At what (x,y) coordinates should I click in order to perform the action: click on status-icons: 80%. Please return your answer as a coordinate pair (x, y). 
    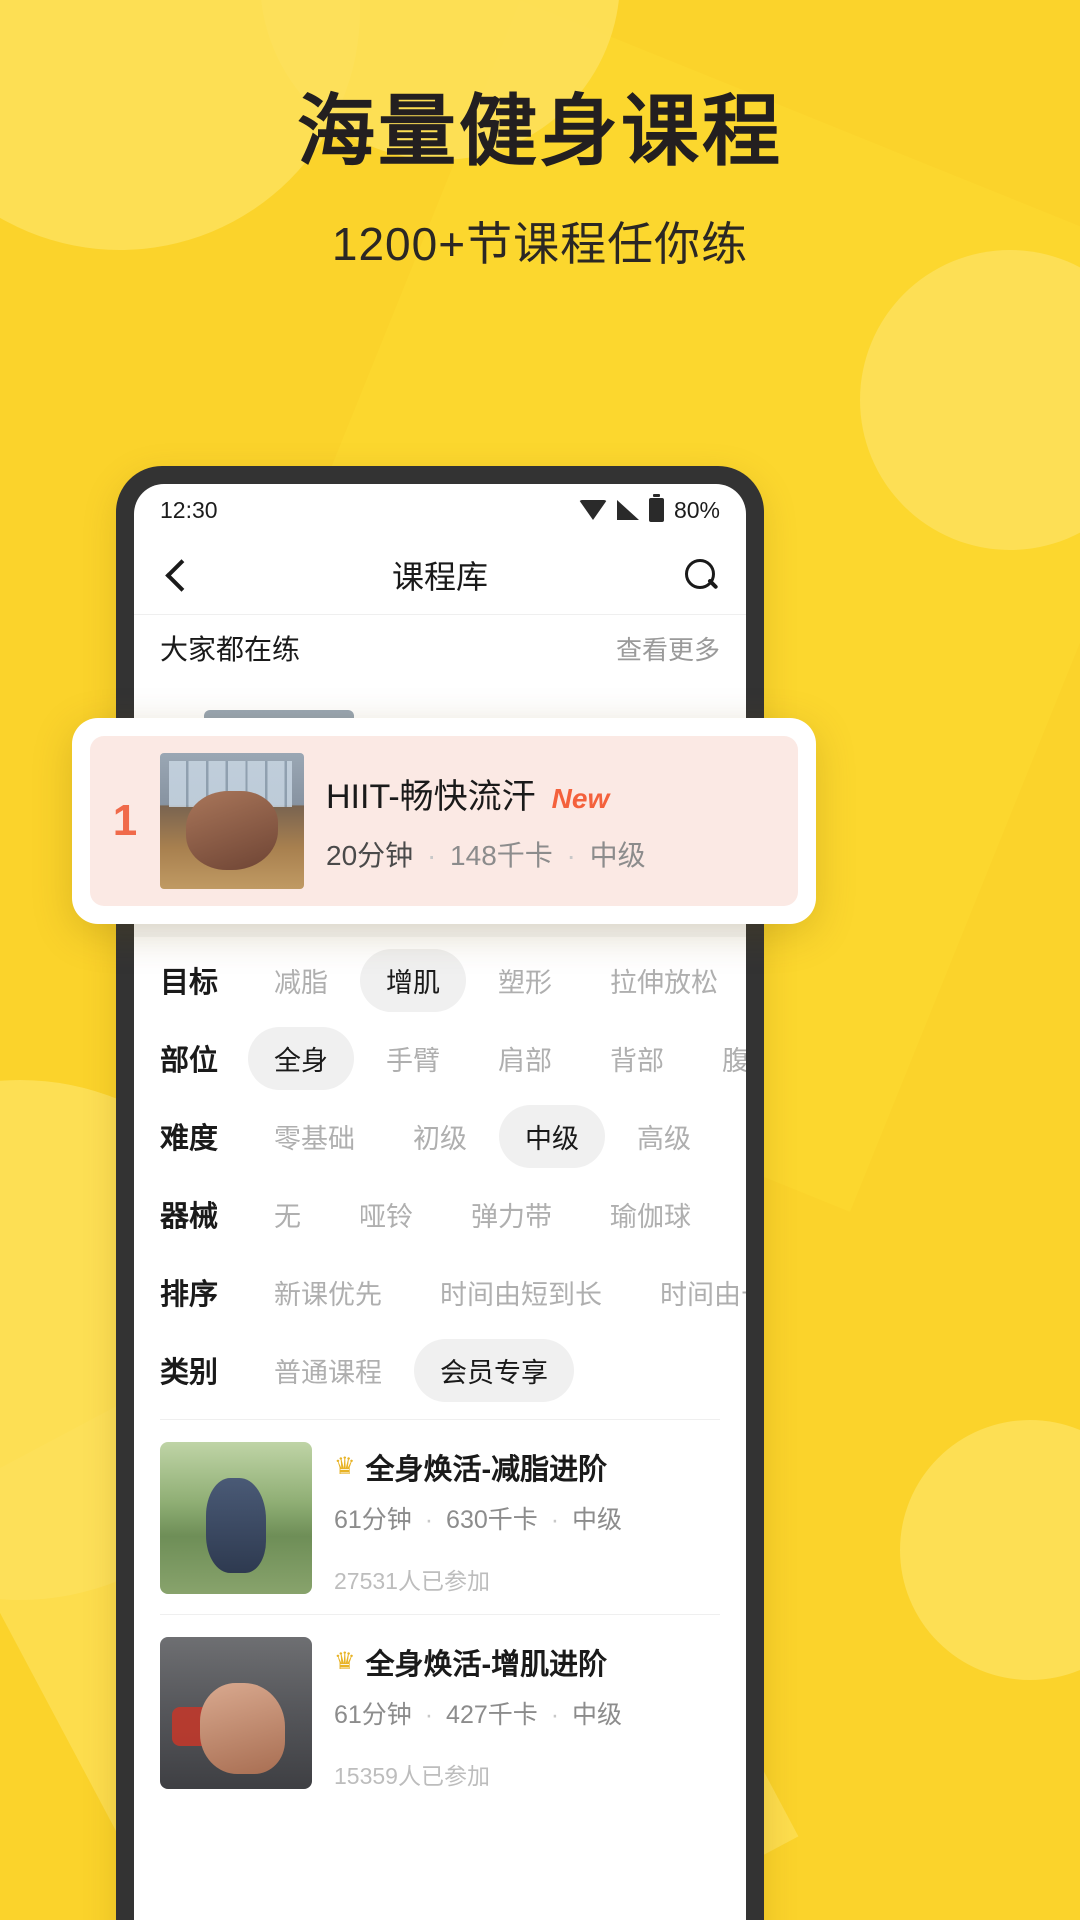
    Looking at the image, I should click on (649, 509).